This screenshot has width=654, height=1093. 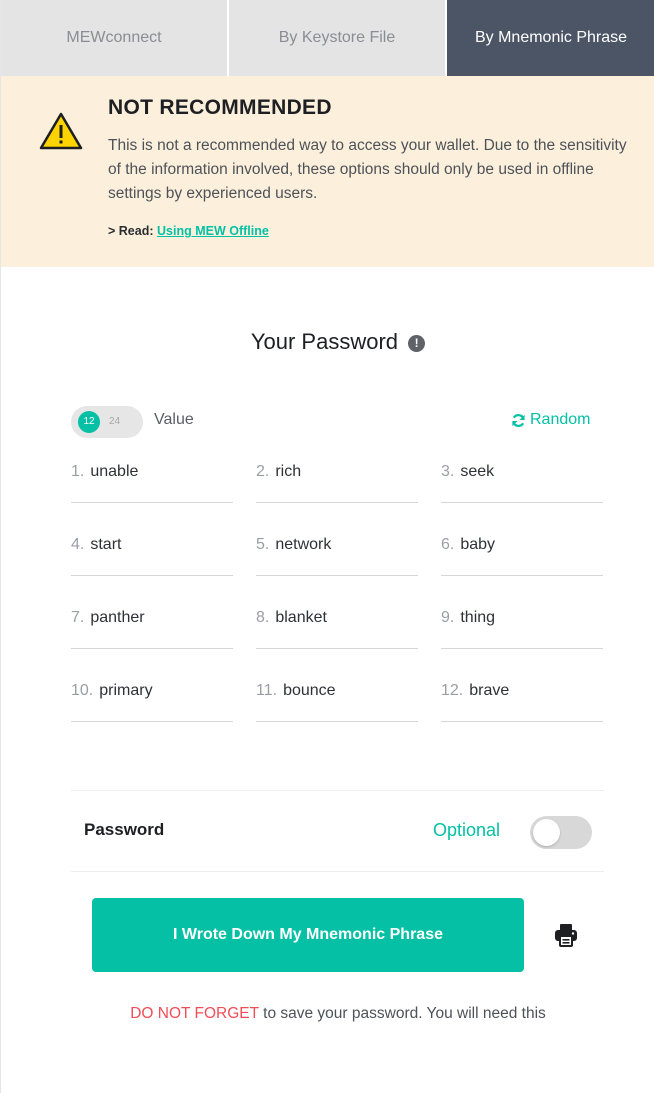 I want to click on do-not-forget-text: DO NOT FORGET, so click(x=194, y=1013).